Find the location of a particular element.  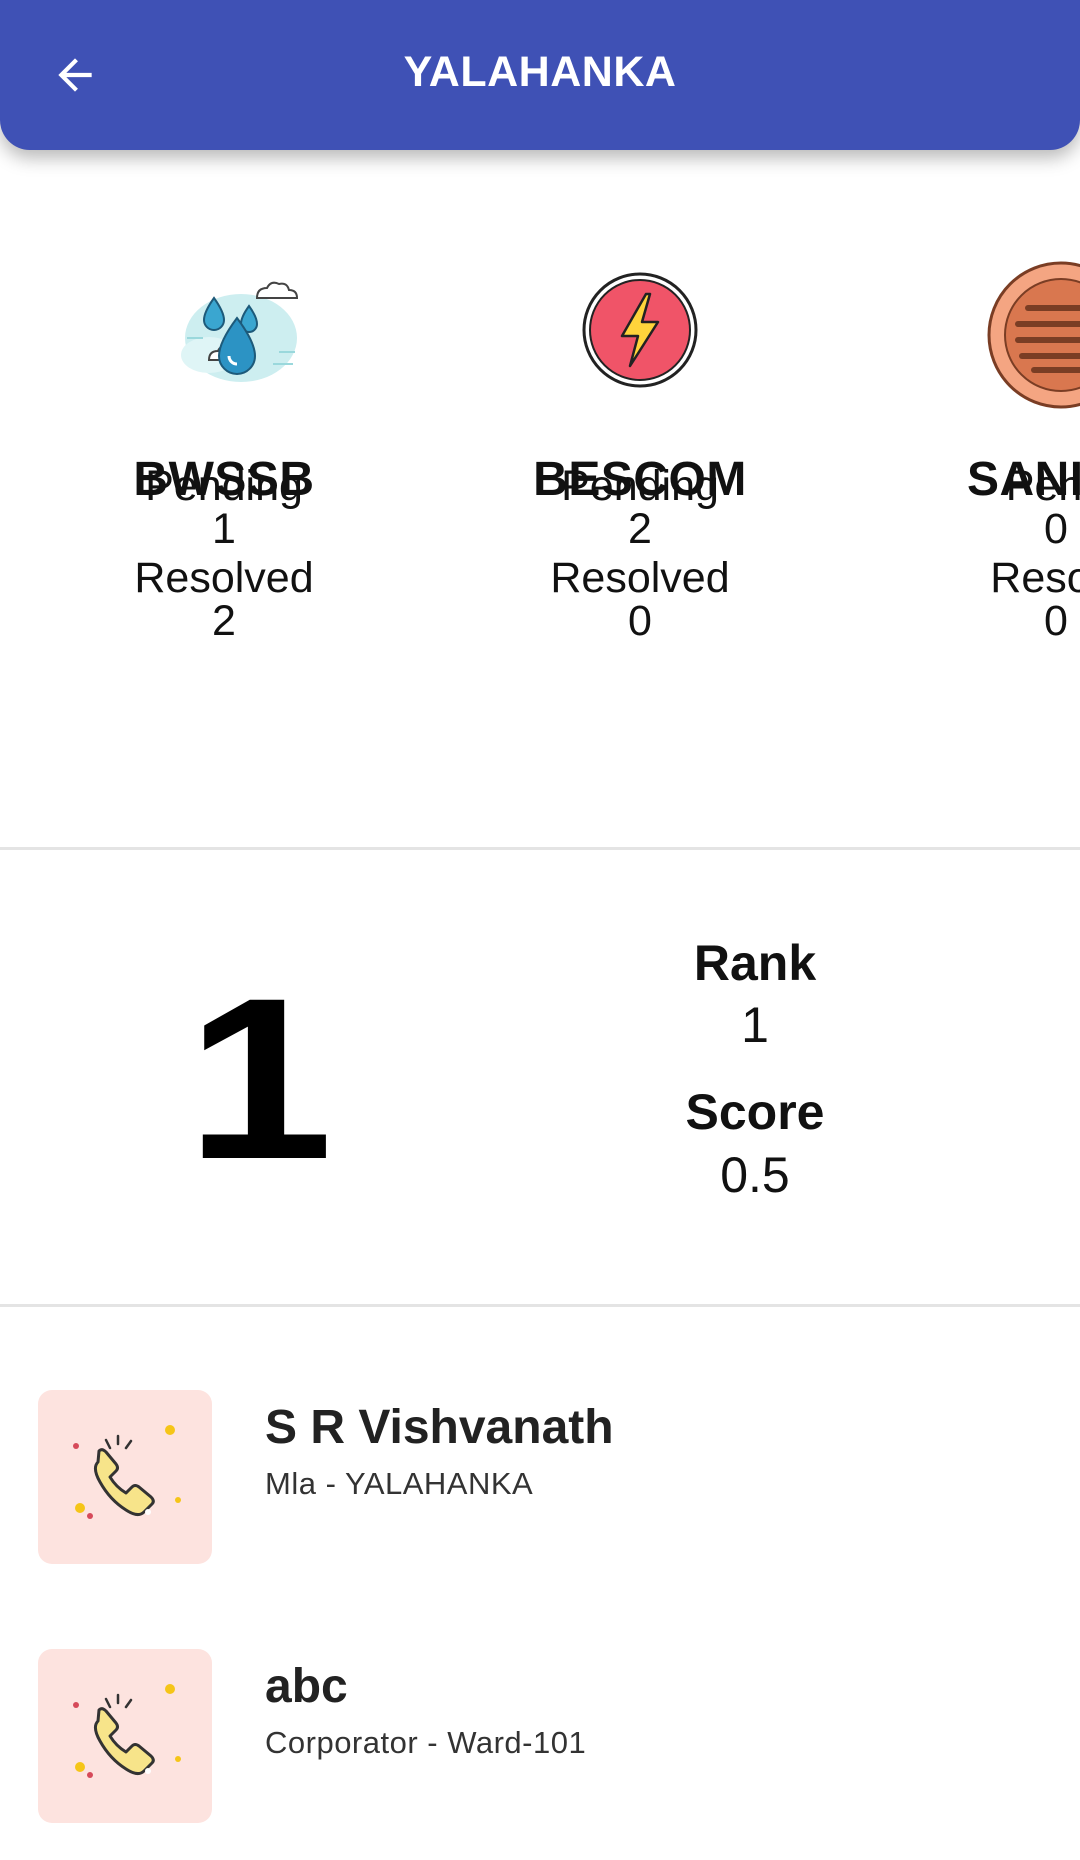

department-card-sanitation: SANITA Pend 0 Resolv 0 is located at coordinates (963, 499).